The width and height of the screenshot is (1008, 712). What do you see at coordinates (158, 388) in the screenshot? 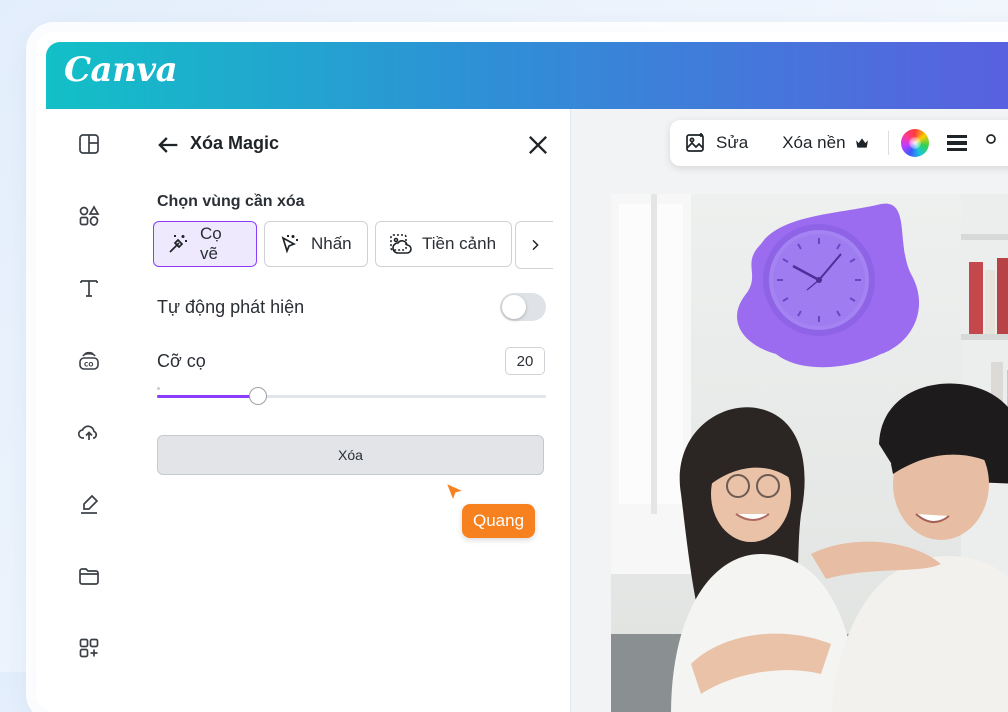
I see `slider-min-tick` at bounding box center [158, 388].